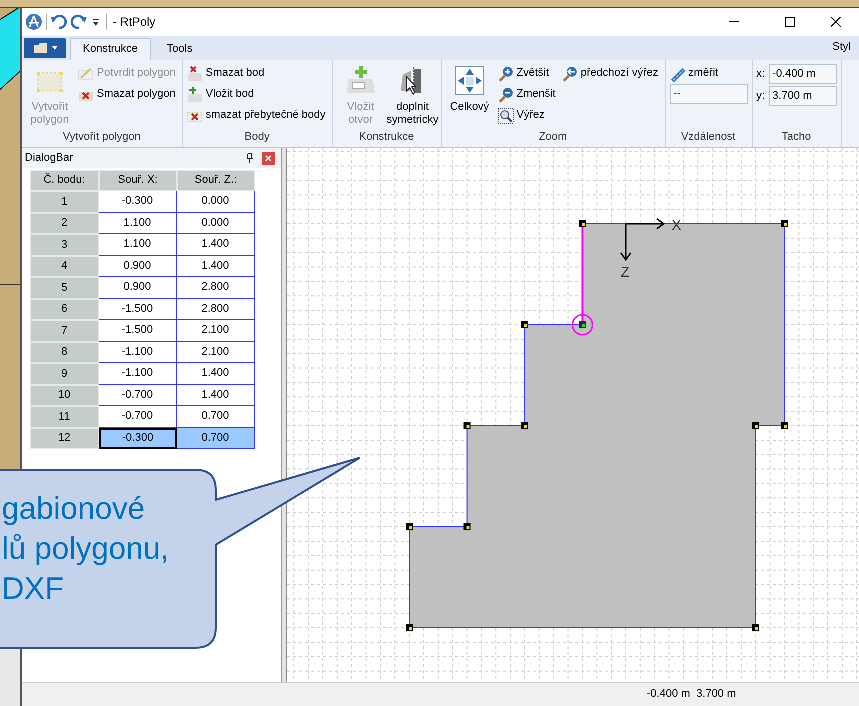 Image resolution: width=859 pixels, height=706 pixels. Describe the element at coordinates (49, 158) in the screenshot. I see `panel-title: DialogBar` at that location.